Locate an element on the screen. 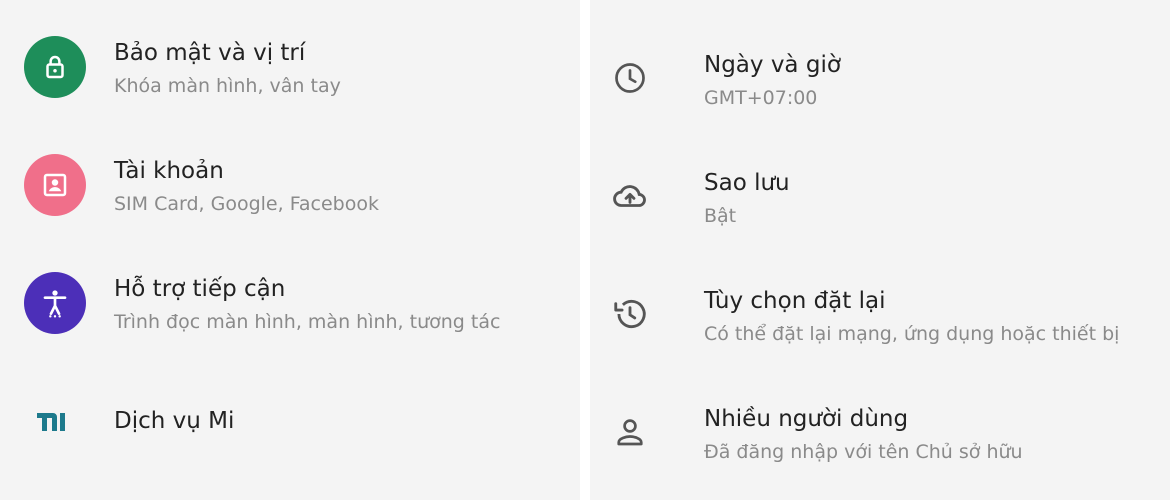 Image resolution: width=1170 pixels, height=500 pixels. history-icon is located at coordinates (630, 314).